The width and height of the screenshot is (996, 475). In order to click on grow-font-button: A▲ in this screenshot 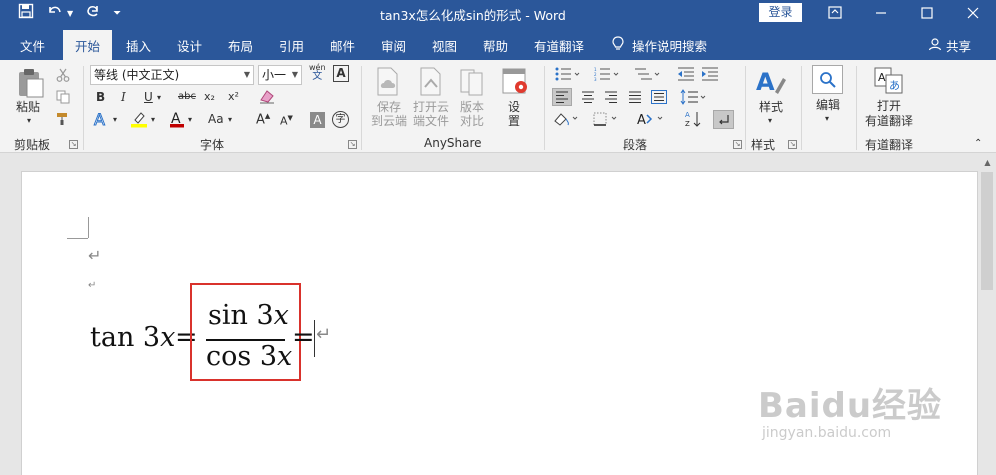, I will do `click(263, 119)`.